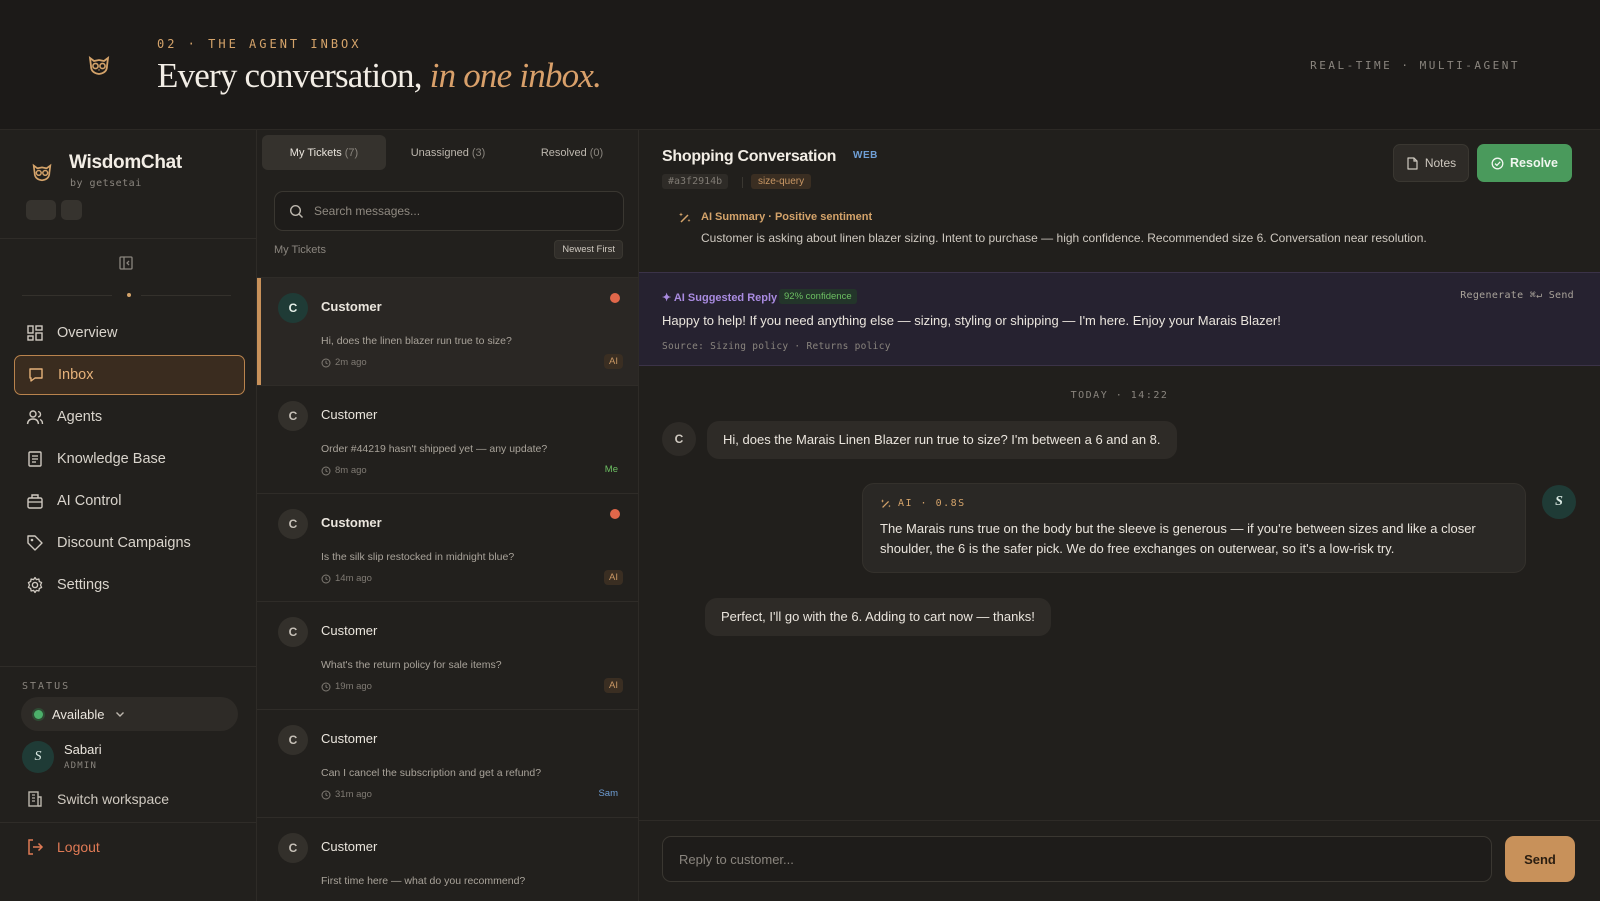  Describe the element at coordinates (129, 501) in the screenshot. I see `sidebar-item-ai-control: AI Control` at that location.